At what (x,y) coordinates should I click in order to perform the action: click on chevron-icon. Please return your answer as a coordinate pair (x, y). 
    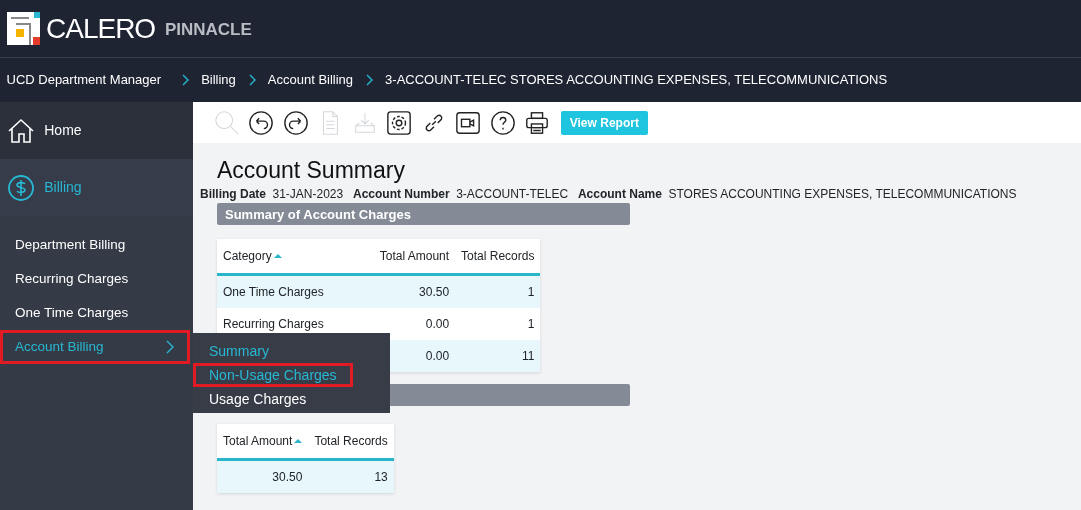
    Looking at the image, I should click on (252, 80).